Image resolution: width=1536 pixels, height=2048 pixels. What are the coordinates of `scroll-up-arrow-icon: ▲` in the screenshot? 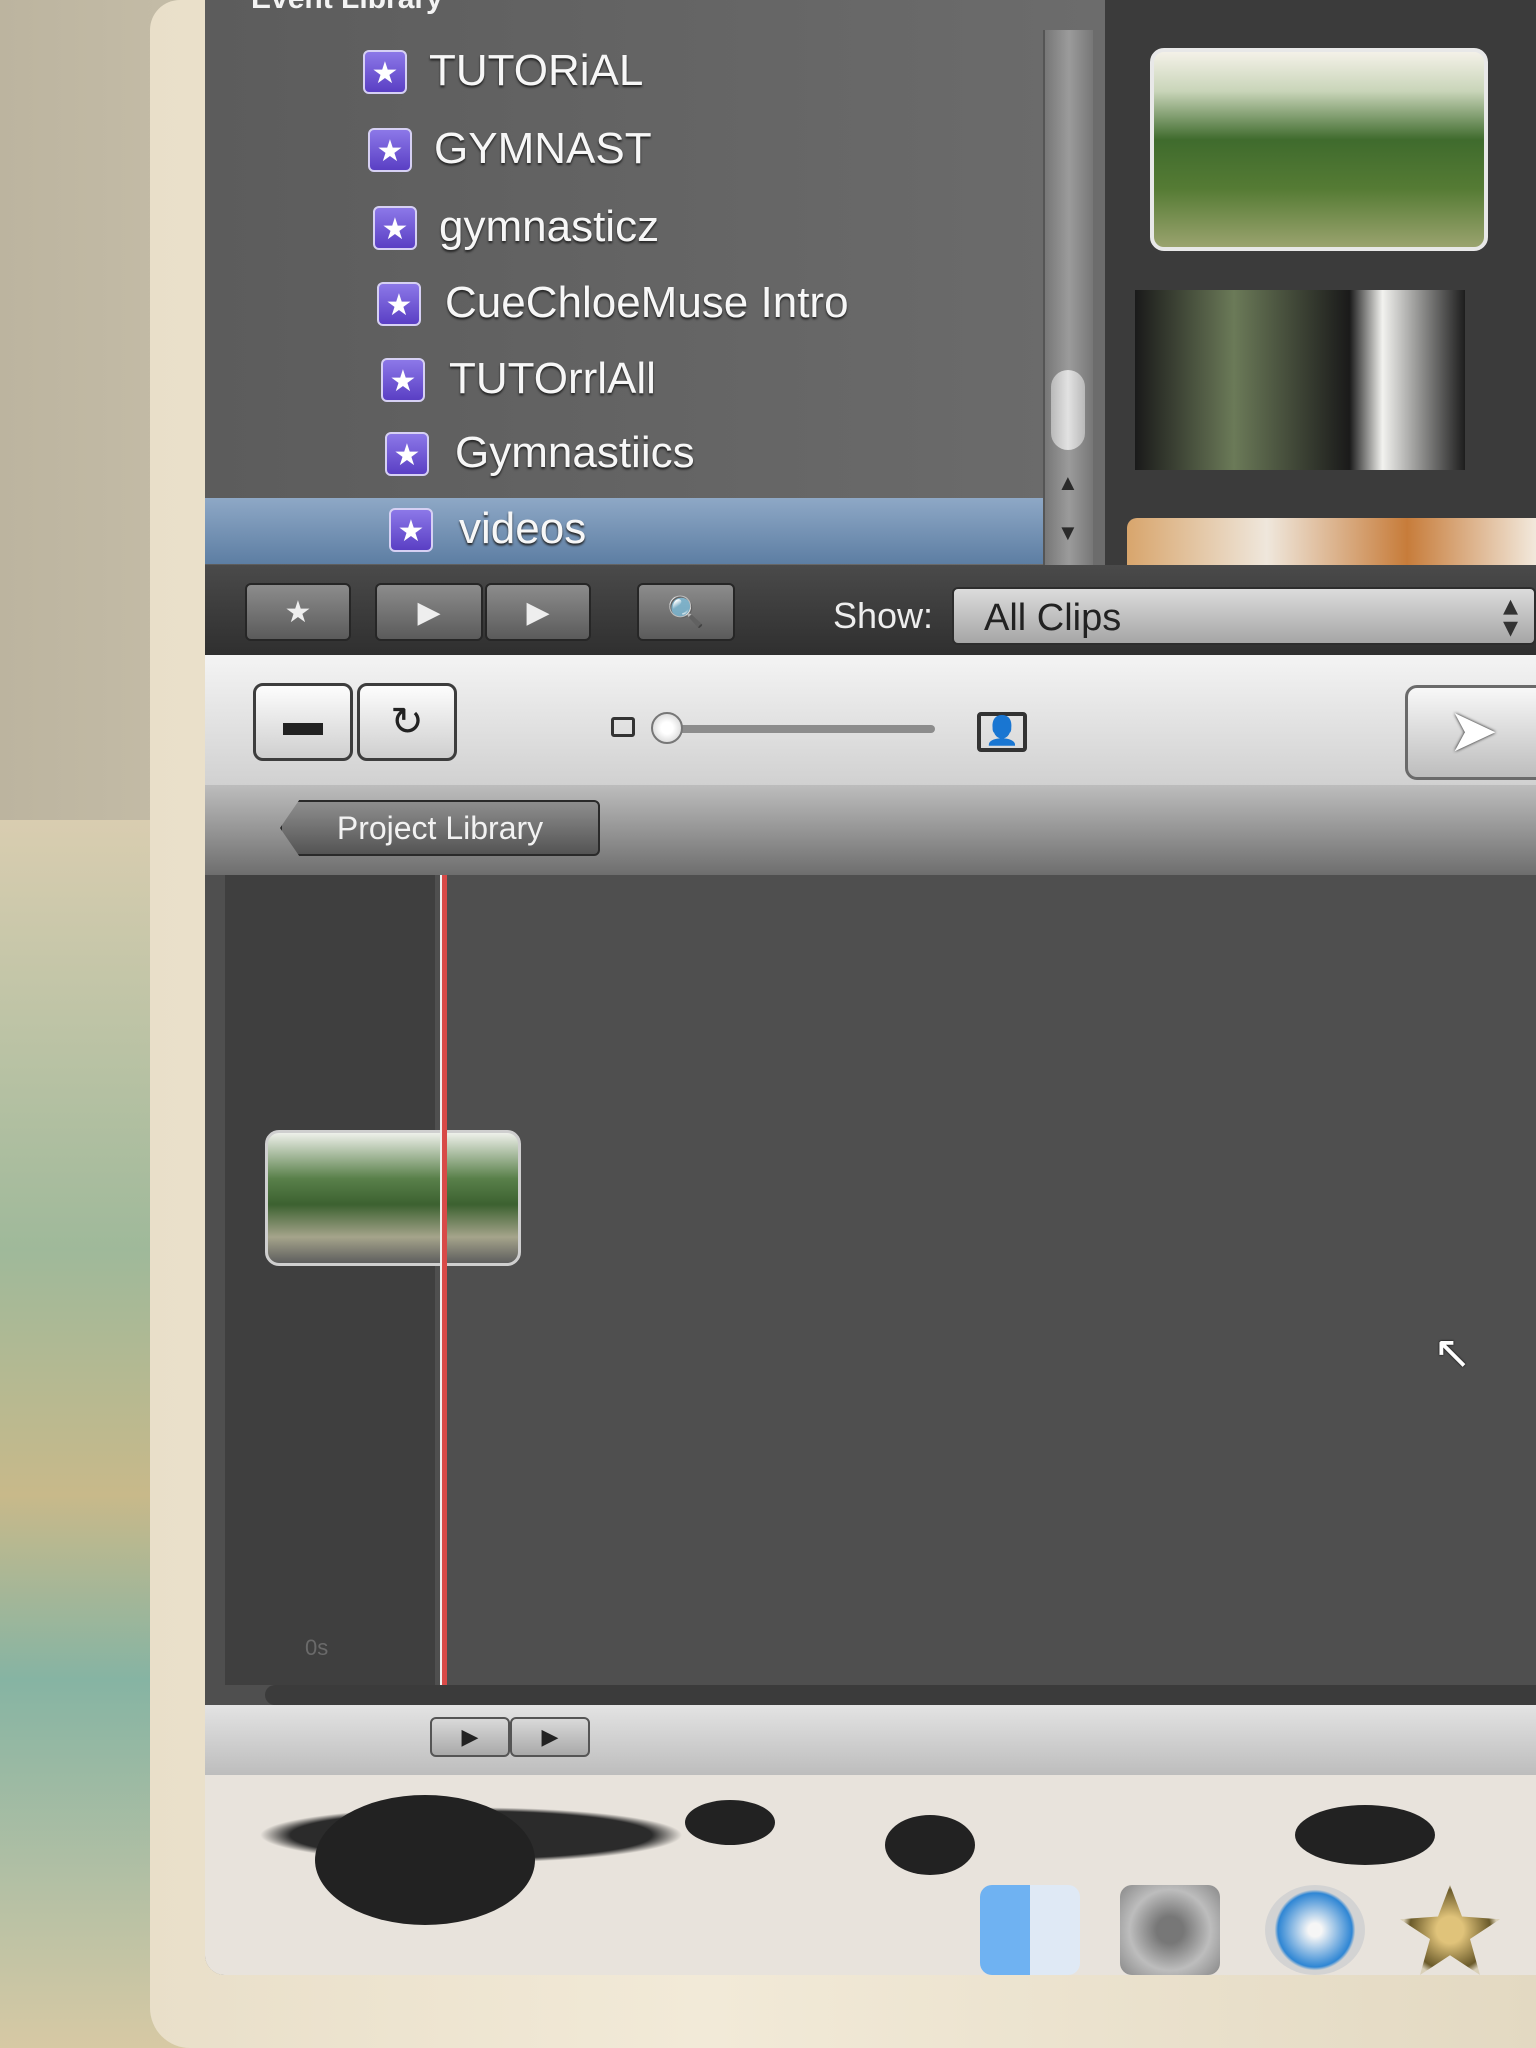 It's located at (1068, 483).